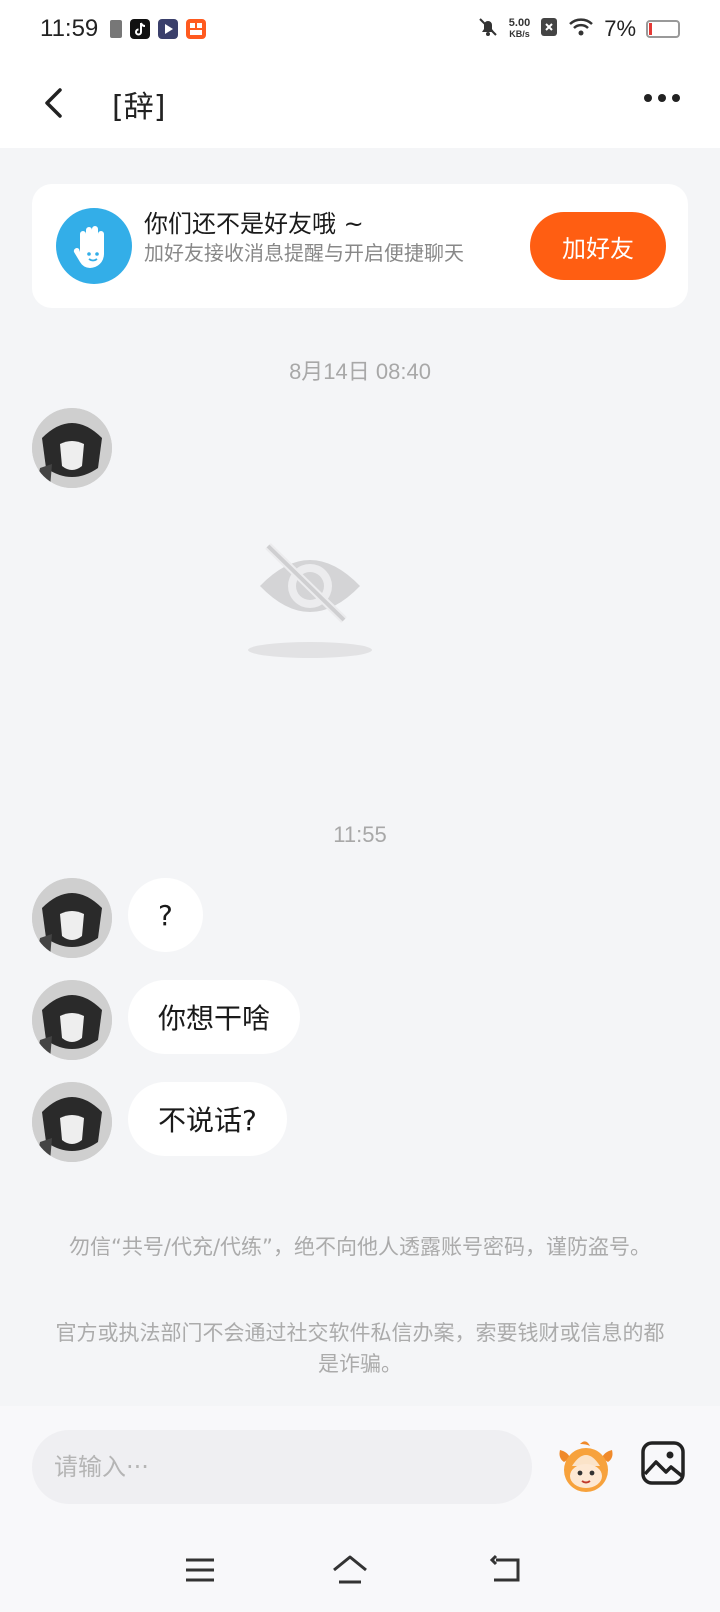  What do you see at coordinates (196, 29) in the screenshot?
I see `app-notification-icon` at bounding box center [196, 29].